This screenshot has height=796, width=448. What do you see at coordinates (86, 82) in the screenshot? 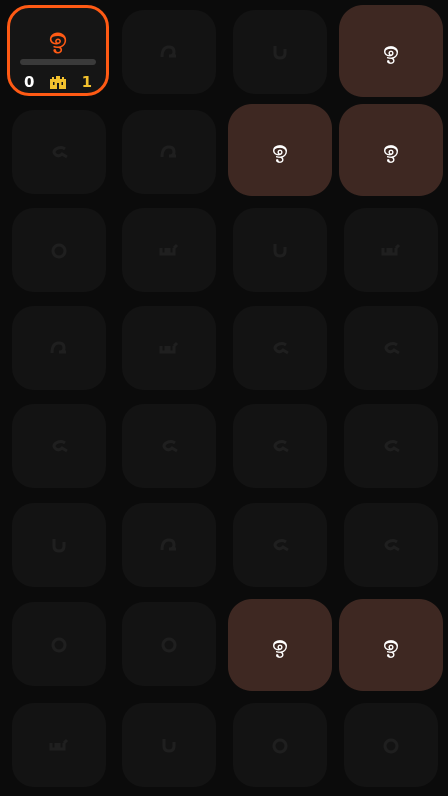
I see `level-count: 1` at bounding box center [86, 82].